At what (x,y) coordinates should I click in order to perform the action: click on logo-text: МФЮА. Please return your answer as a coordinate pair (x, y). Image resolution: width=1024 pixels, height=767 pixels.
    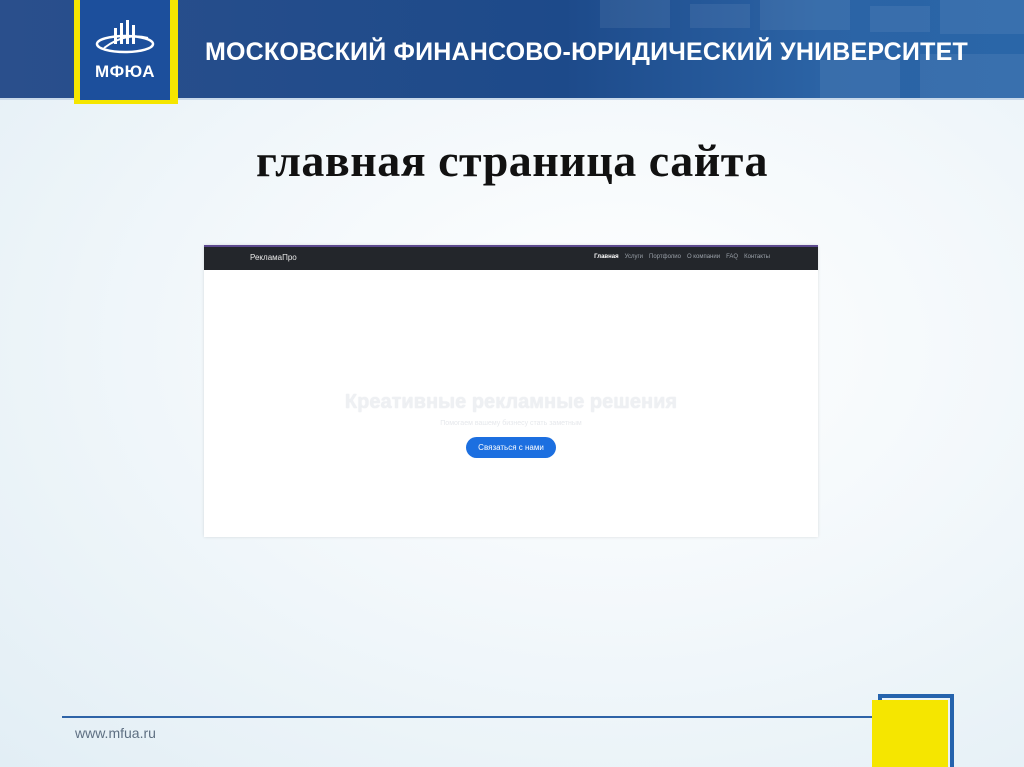
    Looking at the image, I should click on (125, 71).